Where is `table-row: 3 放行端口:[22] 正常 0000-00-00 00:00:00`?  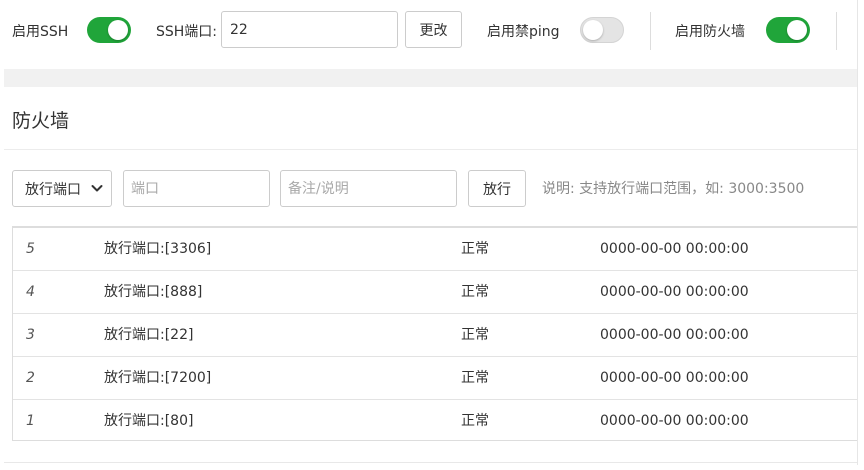
table-row: 3 放行端口:[22] 正常 0000-00-00 00:00:00 is located at coordinates (435, 335).